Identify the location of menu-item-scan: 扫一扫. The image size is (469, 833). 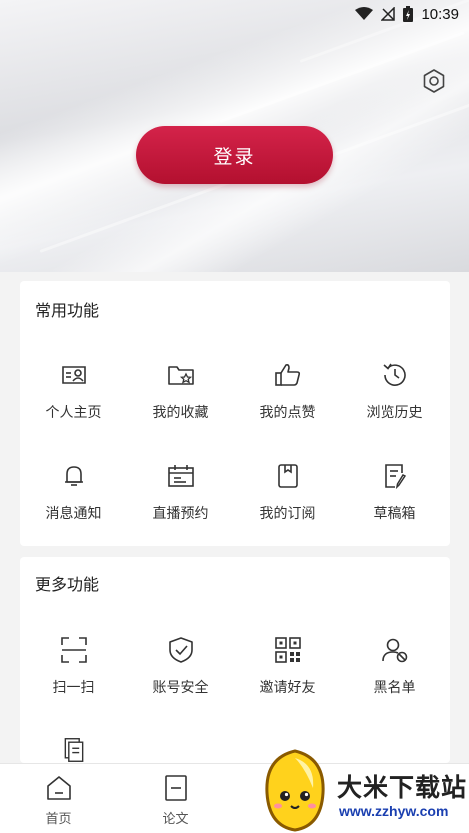
(73, 666).